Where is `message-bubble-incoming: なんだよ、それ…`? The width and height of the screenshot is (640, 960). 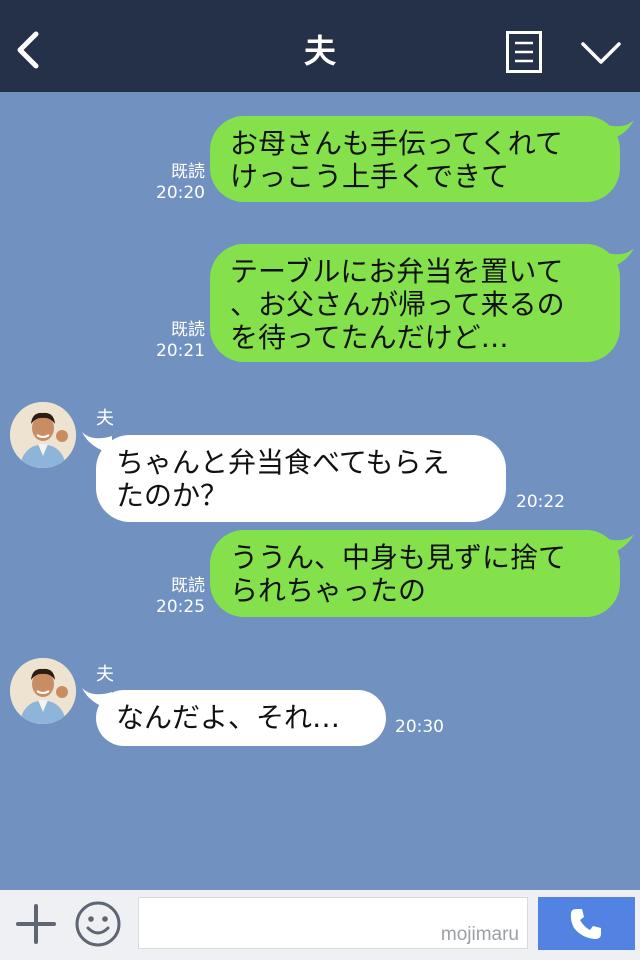
message-bubble-incoming: なんだよ、それ… is located at coordinates (241, 718).